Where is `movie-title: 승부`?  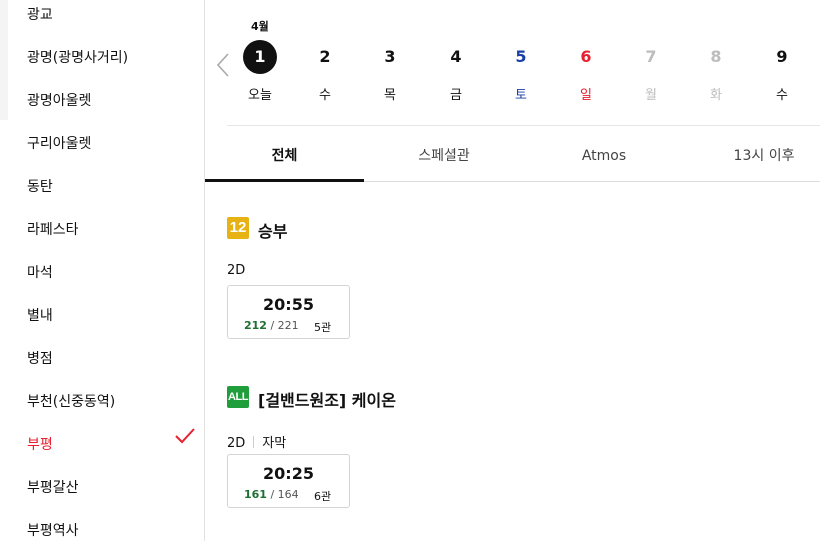
movie-title: 승부 is located at coordinates (272, 230).